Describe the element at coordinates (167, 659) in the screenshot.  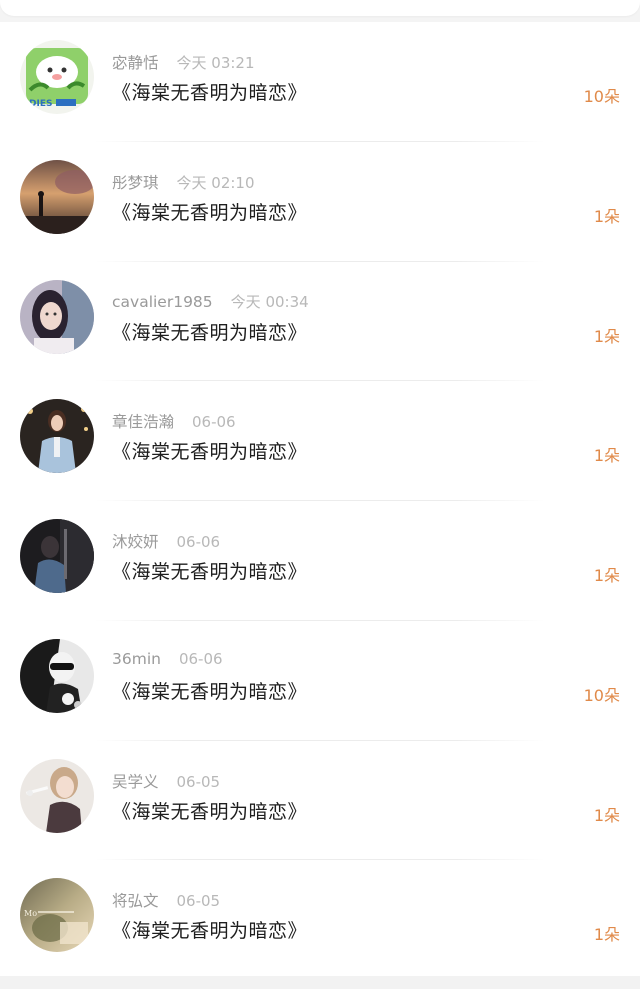
I see `meta-line: 36min 06-06` at that location.